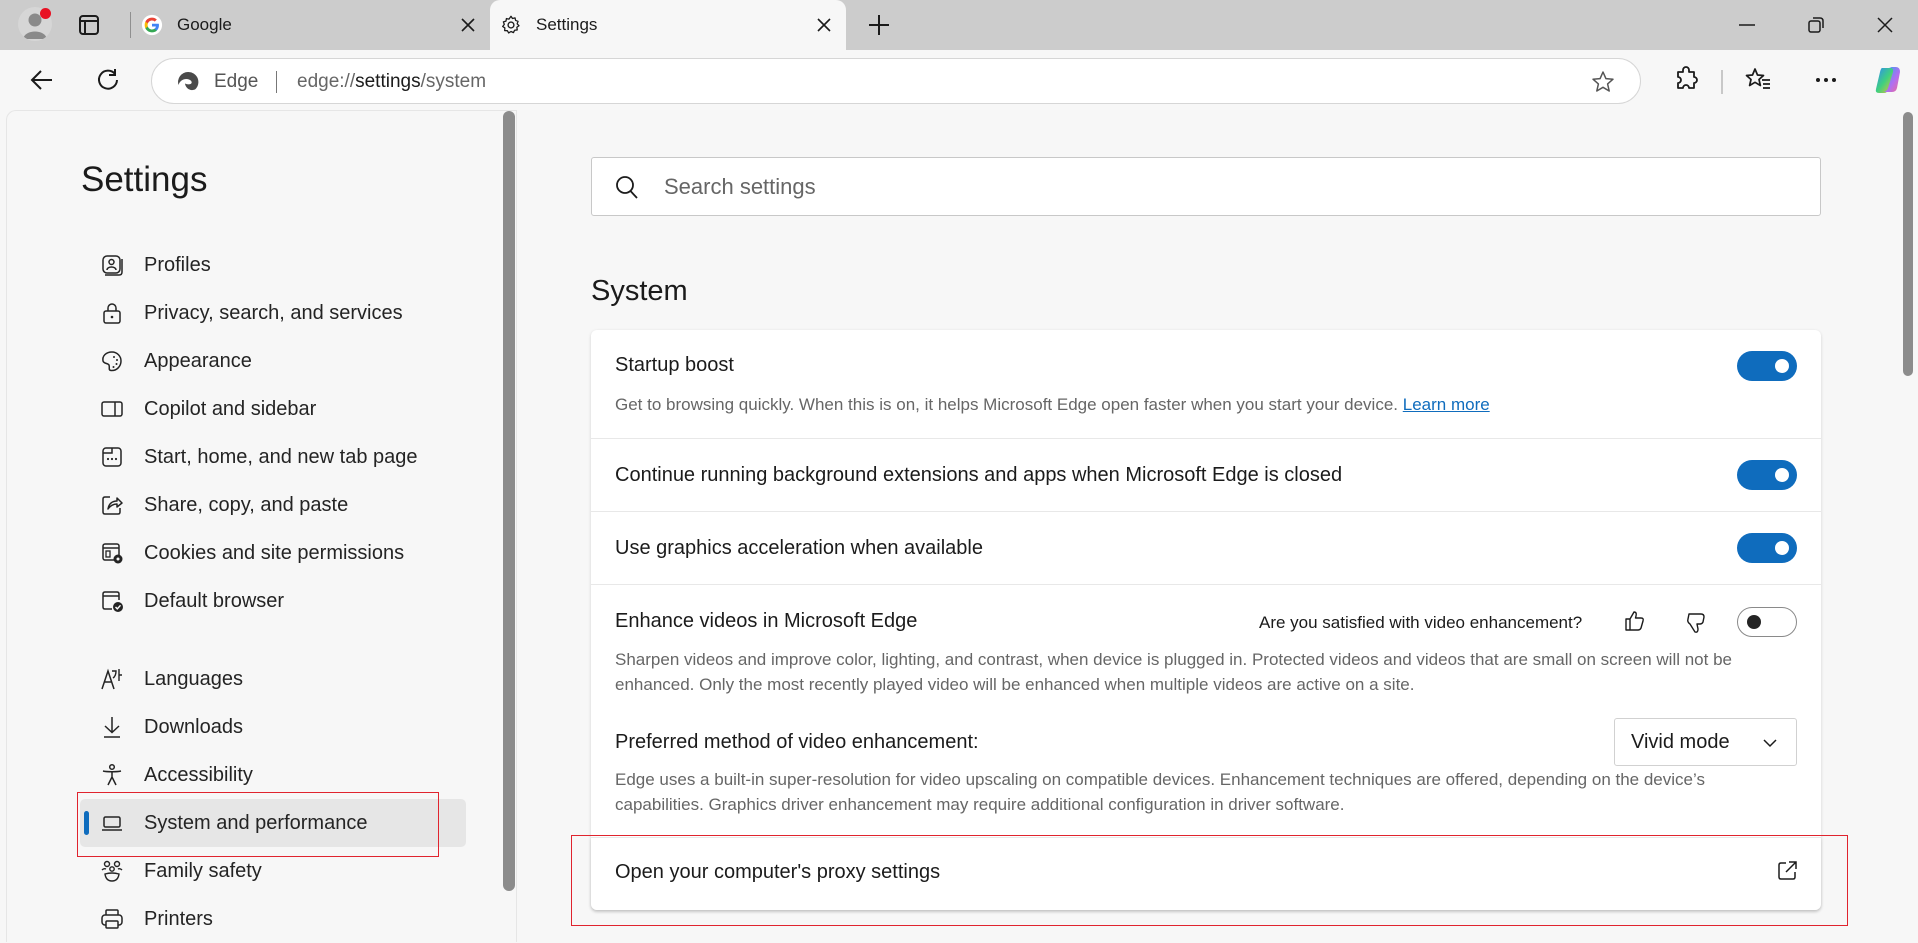 Image resolution: width=1918 pixels, height=943 pixels. I want to click on tab-google: Google, so click(313, 25).